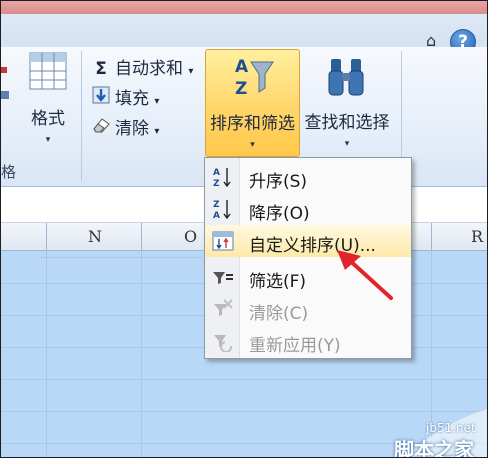  I want to click on annotation-arrow-icon, so click(365, 275).